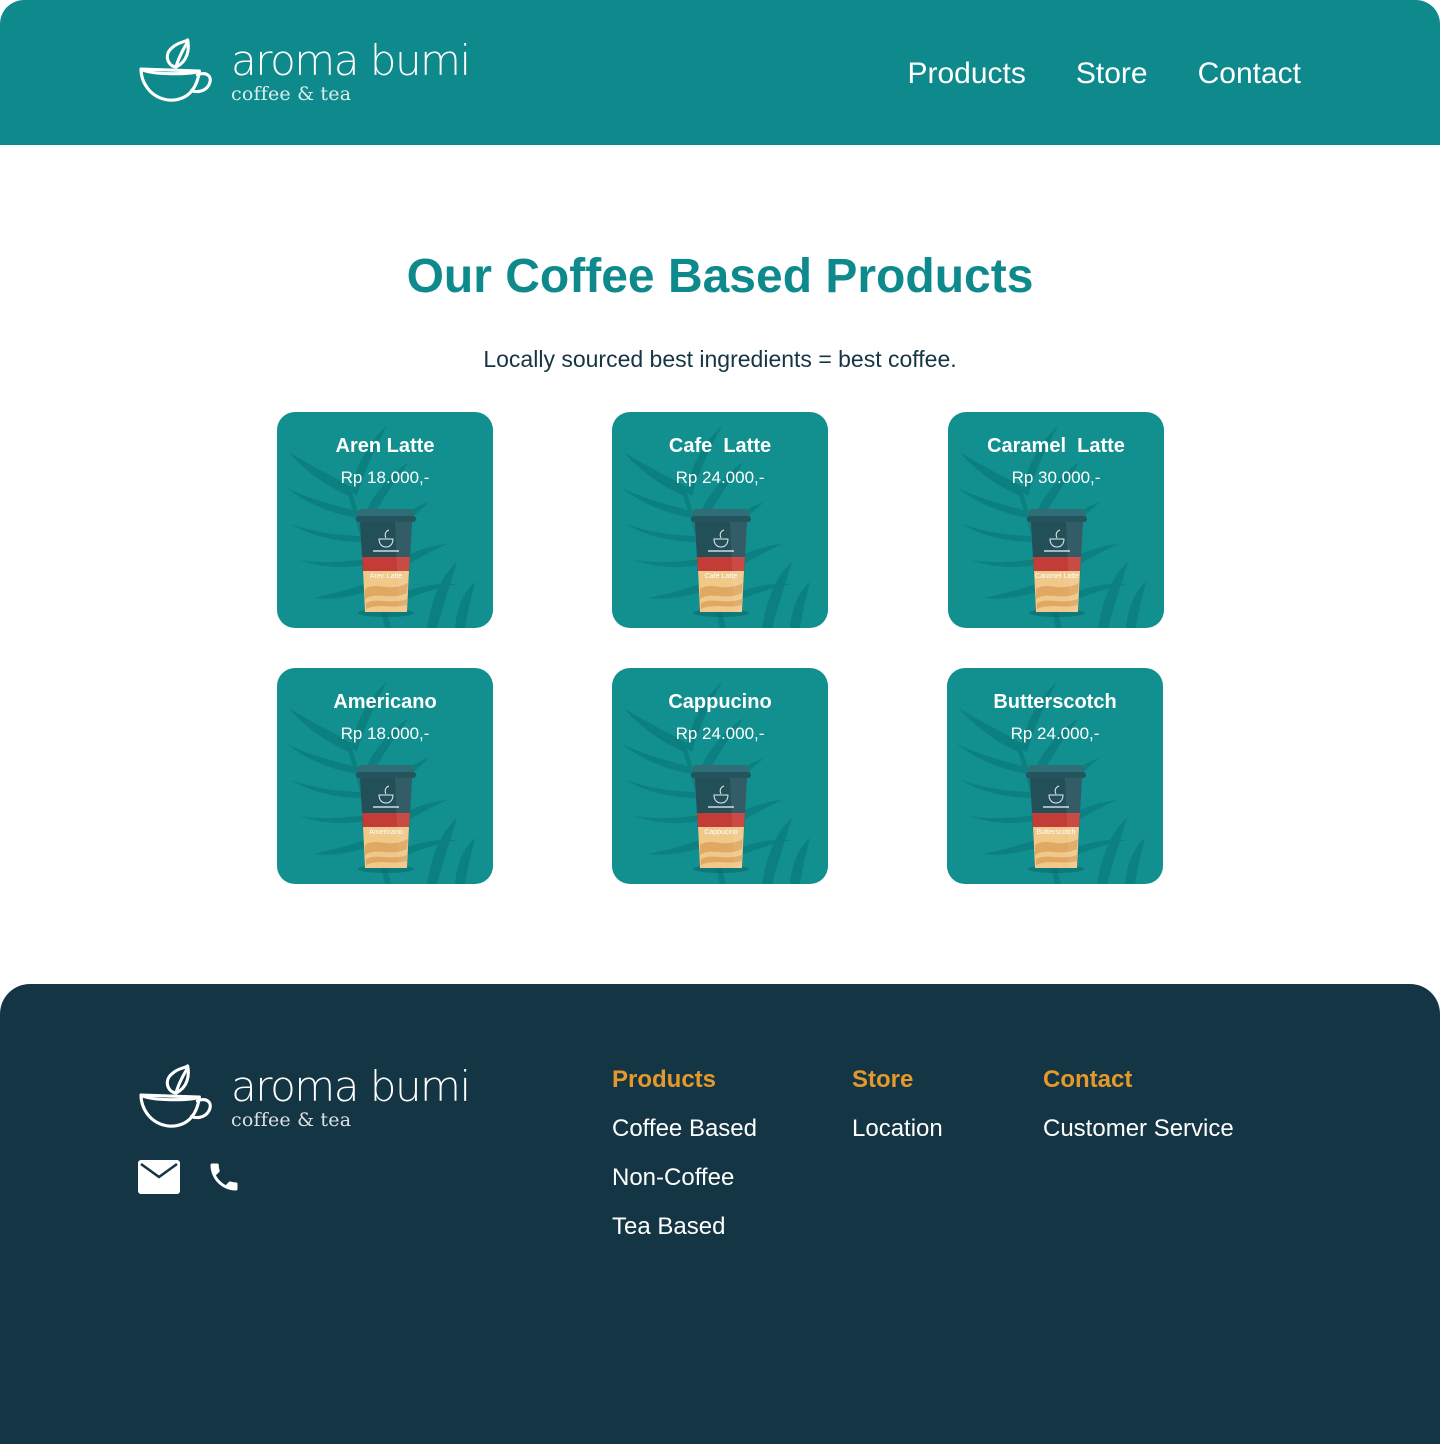  Describe the element at coordinates (1088, 1079) in the screenshot. I see `footer-heading-contact: Contact` at that location.